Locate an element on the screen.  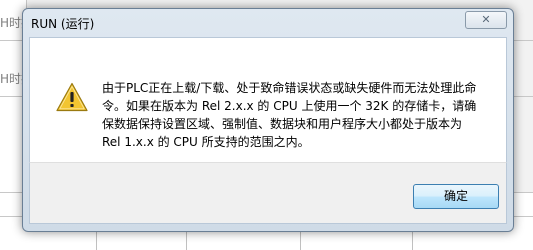
ok-button: 确定 is located at coordinates (456, 196).